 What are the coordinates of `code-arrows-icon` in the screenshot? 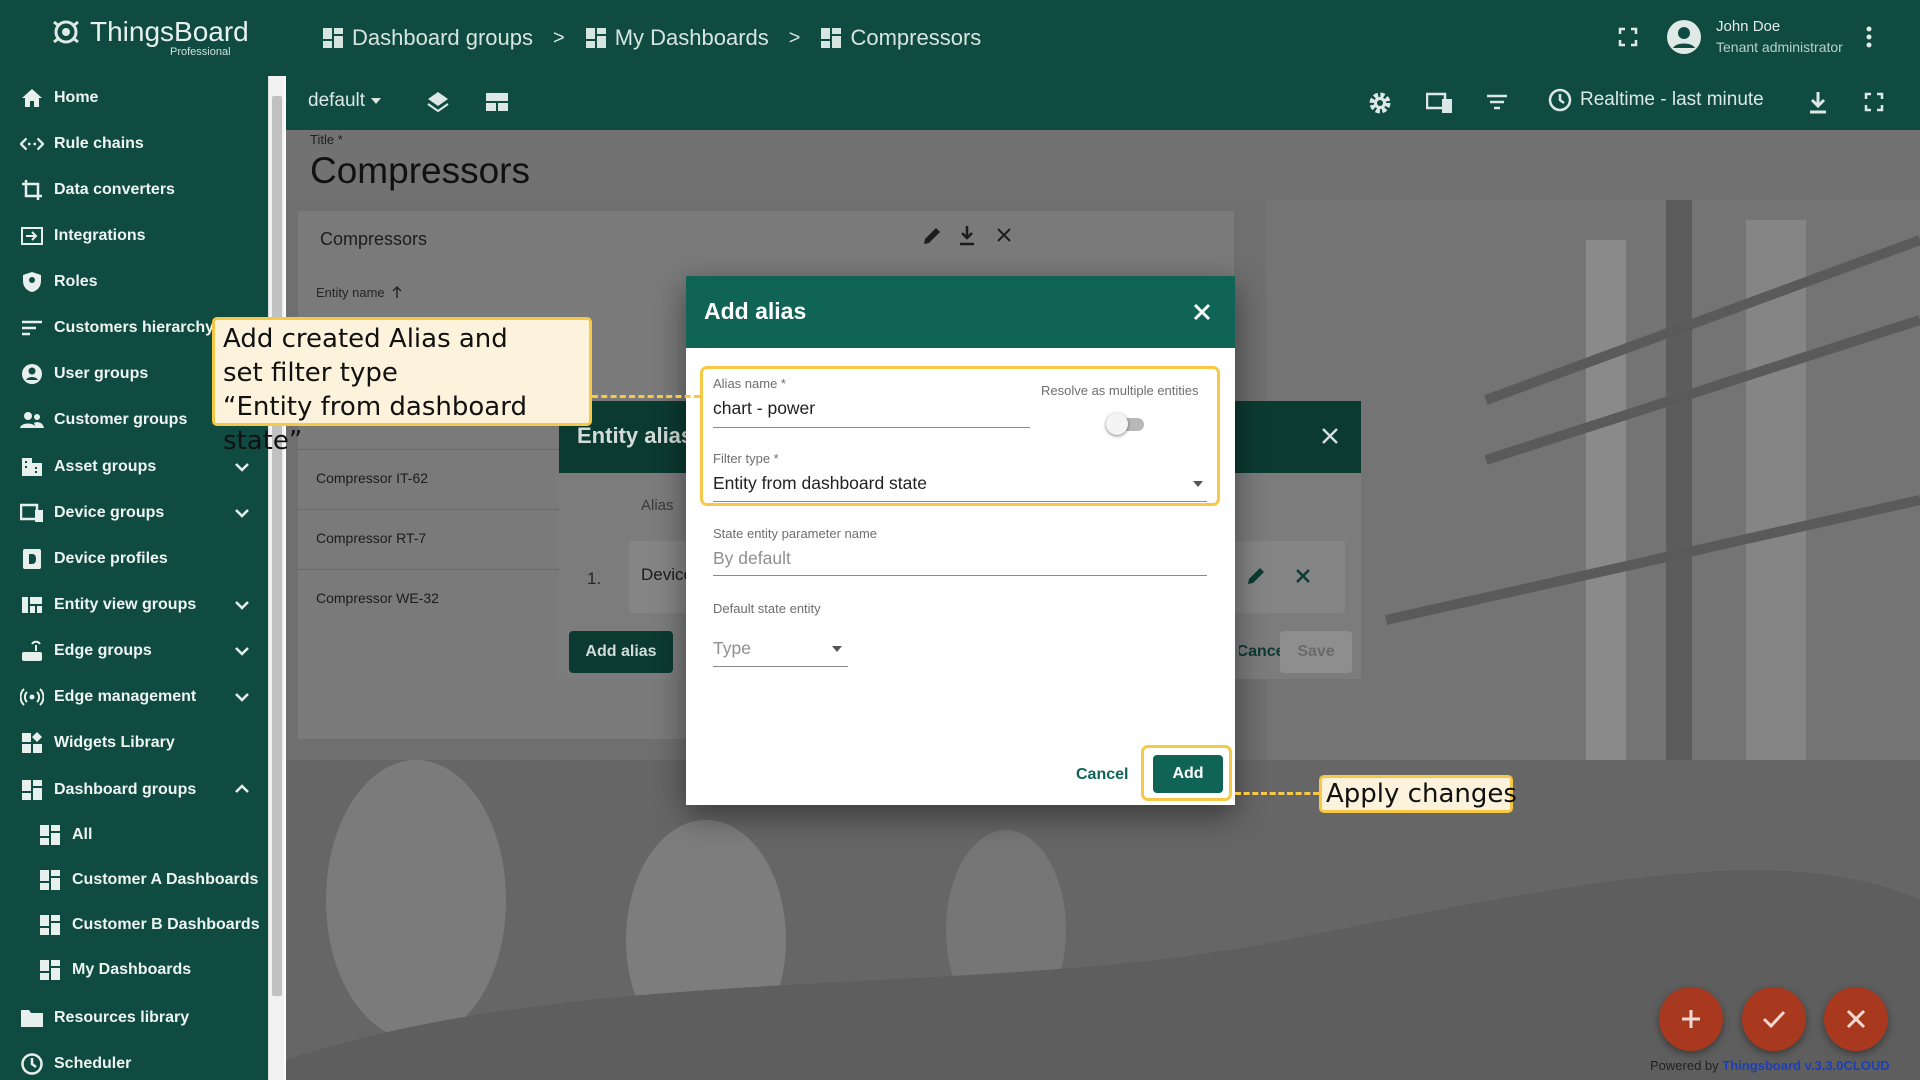 It's located at (32, 144).